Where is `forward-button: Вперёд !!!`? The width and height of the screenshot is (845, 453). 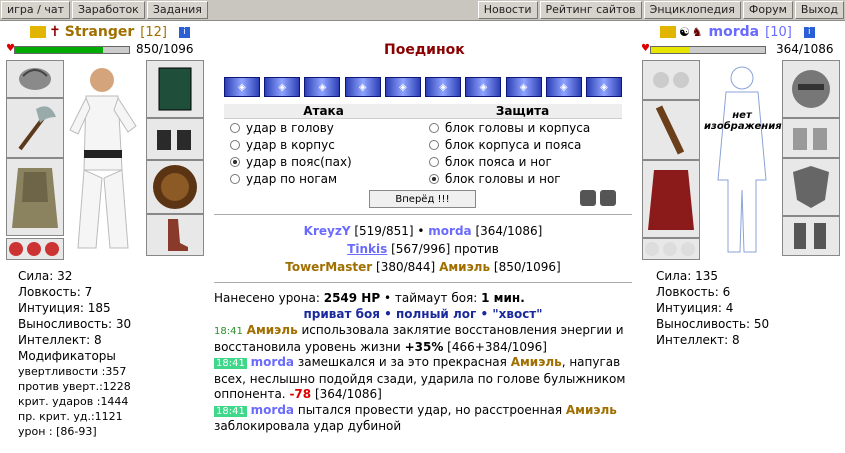 forward-button: Вперёд !!! is located at coordinates (422, 199).